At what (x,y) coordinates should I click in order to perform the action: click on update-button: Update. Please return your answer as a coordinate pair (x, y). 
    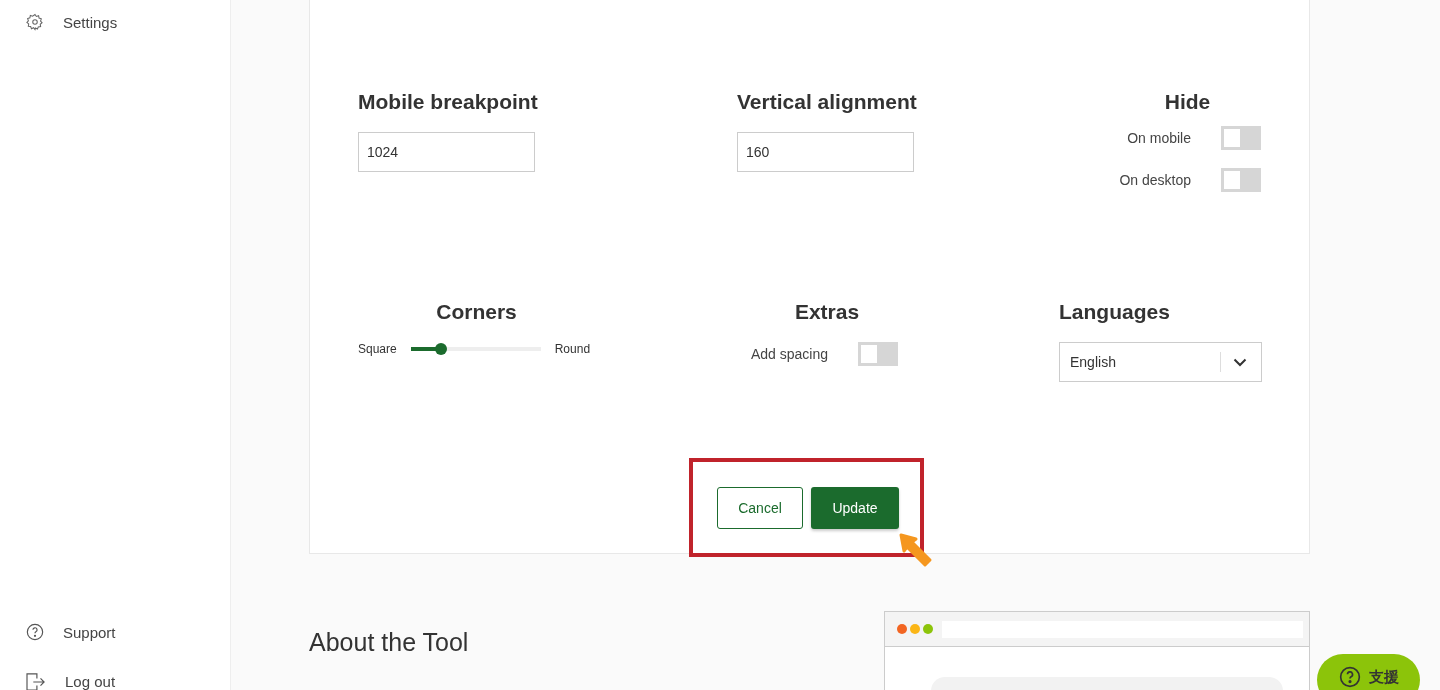
    Looking at the image, I should click on (855, 508).